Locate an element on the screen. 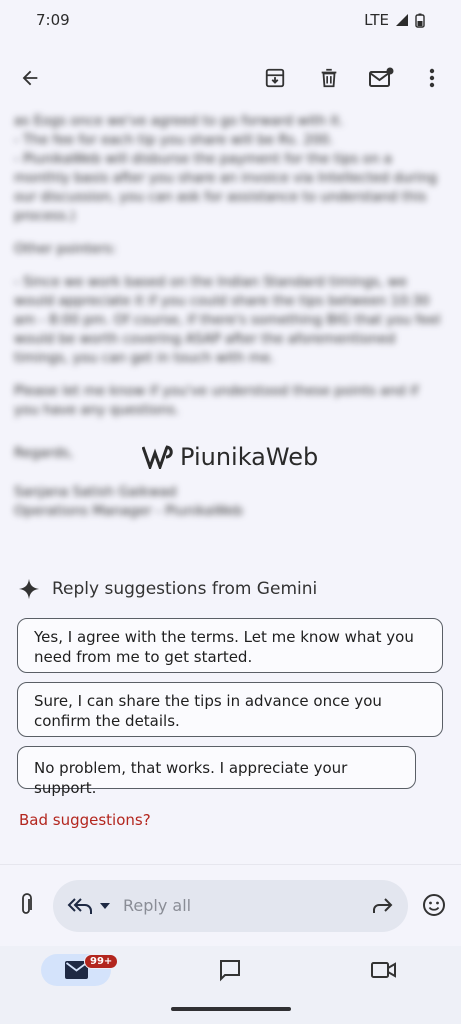 The height and width of the screenshot is (1024, 461). chevron-down-icon is located at coordinates (105, 906).